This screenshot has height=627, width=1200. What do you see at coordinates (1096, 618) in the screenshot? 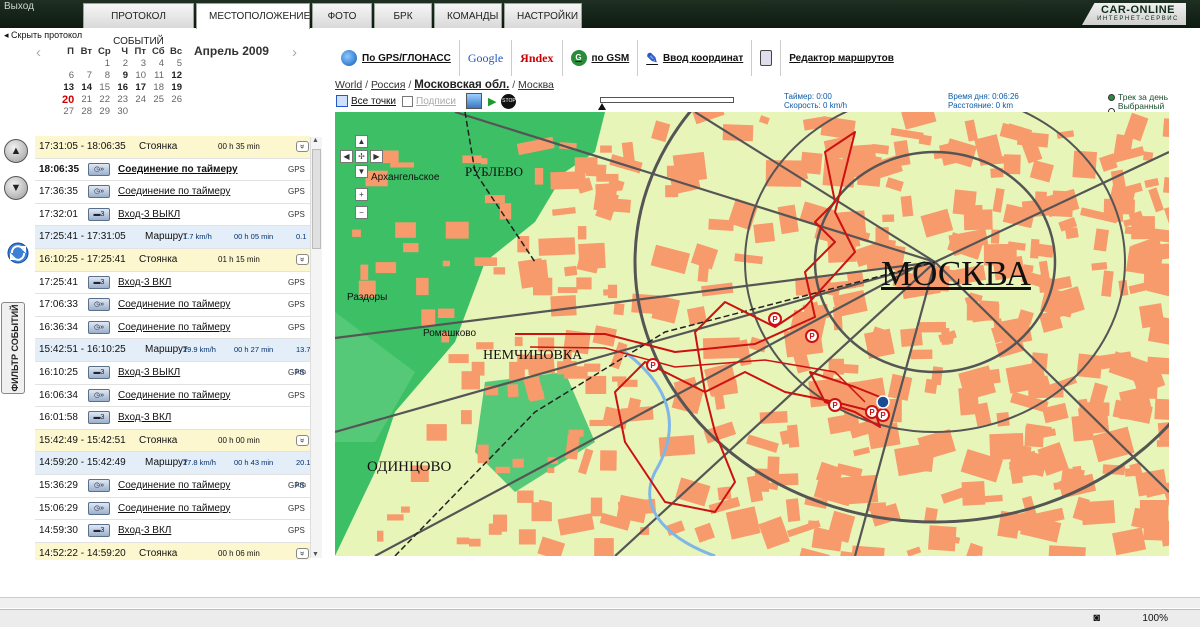
I see `camera-icon: ◙` at bounding box center [1096, 618].